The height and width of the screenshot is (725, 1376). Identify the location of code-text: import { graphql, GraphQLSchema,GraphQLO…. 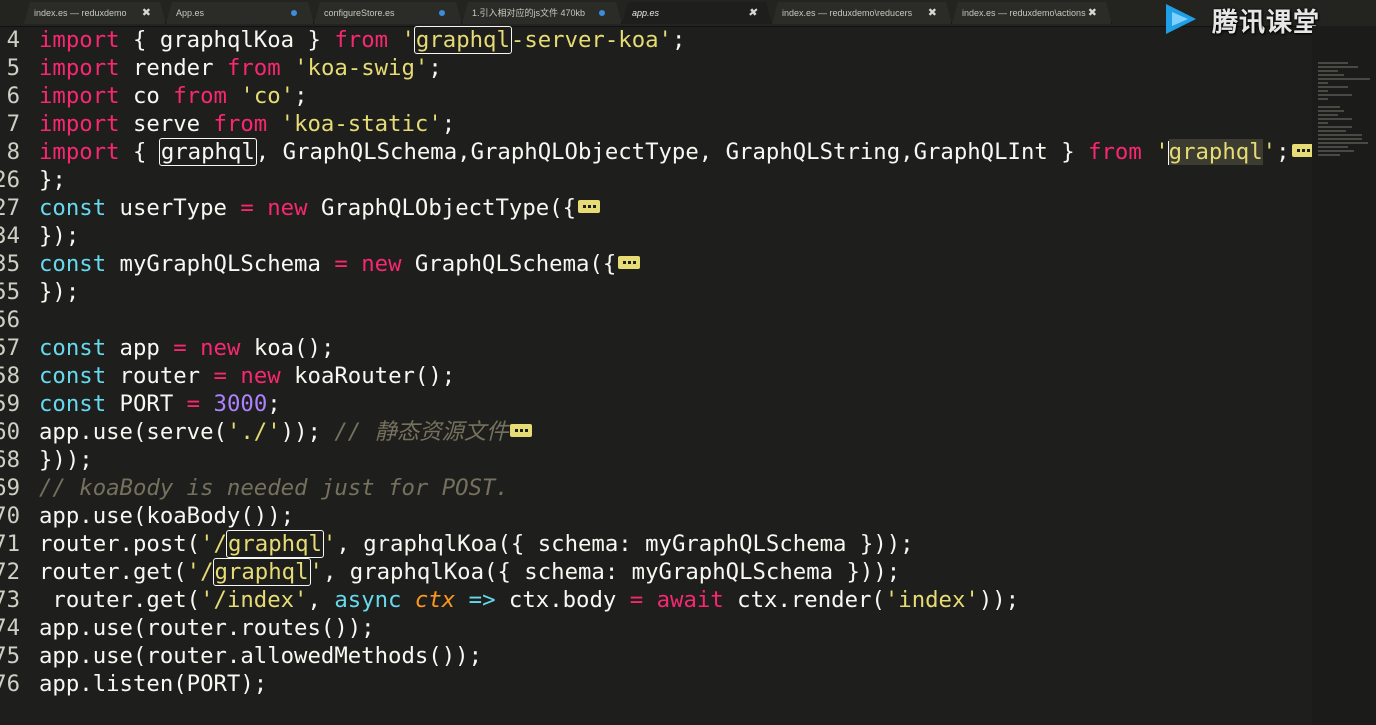
(676, 152).